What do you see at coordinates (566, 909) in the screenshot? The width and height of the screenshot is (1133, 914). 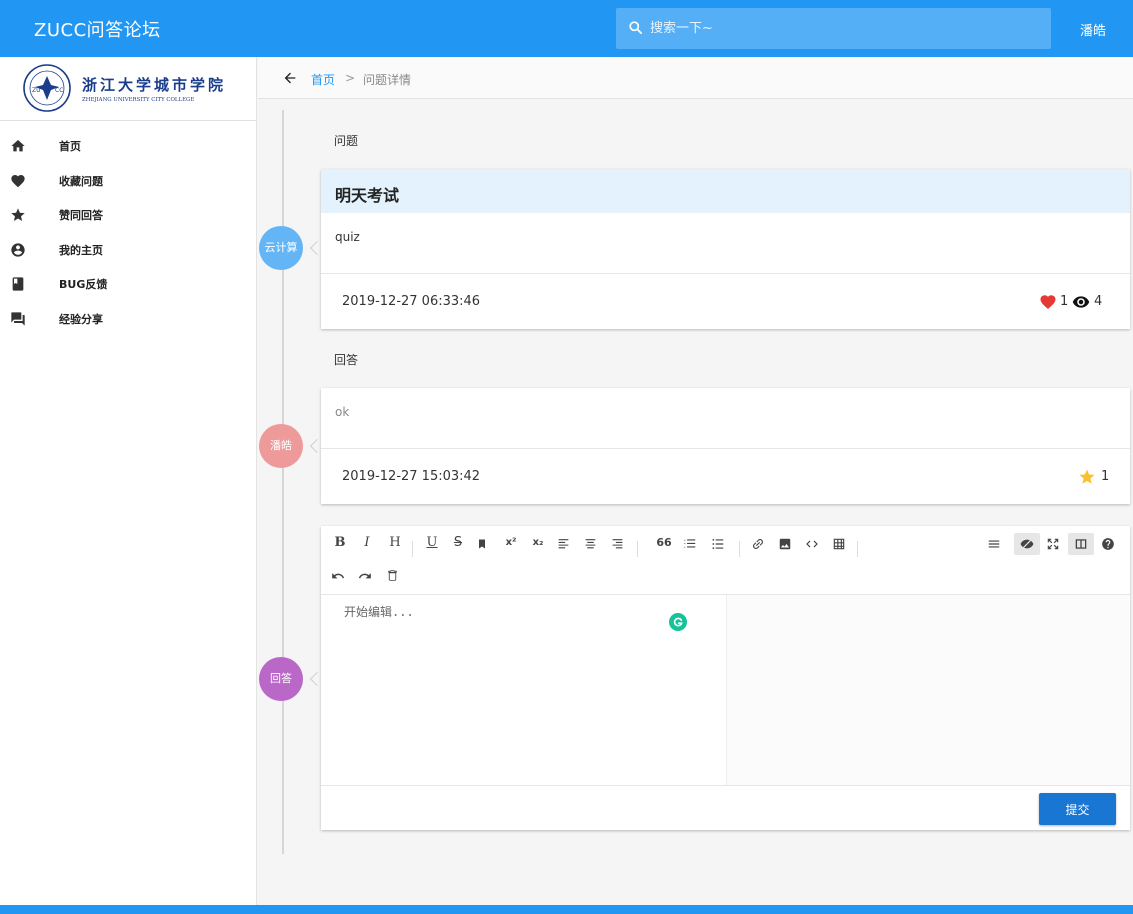 I see `bottom-bar` at bounding box center [566, 909].